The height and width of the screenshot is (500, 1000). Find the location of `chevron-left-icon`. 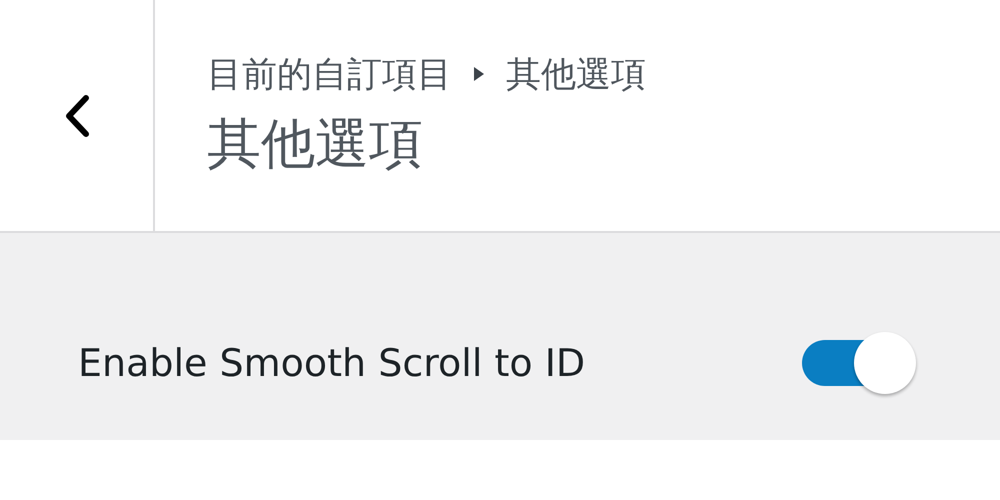

chevron-left-icon is located at coordinates (77, 116).